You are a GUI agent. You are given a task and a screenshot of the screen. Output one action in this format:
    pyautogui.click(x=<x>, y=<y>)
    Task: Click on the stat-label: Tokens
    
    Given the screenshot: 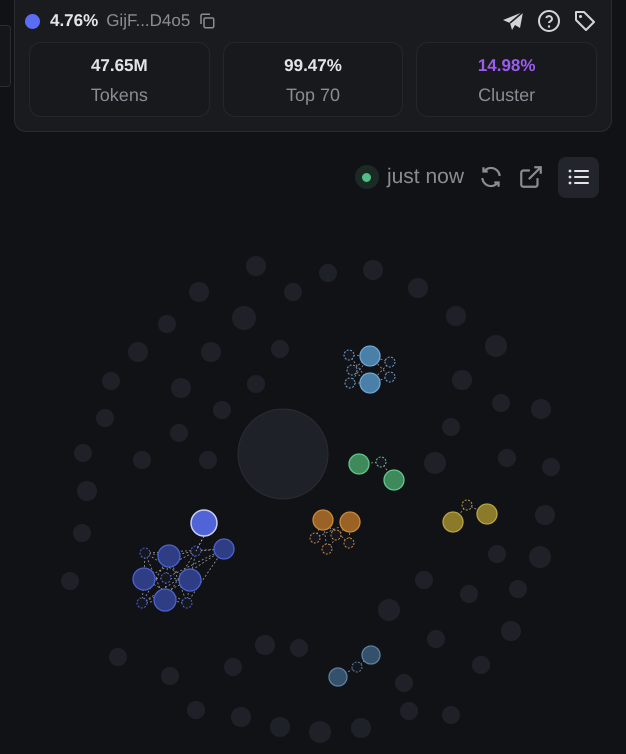 What is the action you would take?
    pyautogui.click(x=119, y=95)
    